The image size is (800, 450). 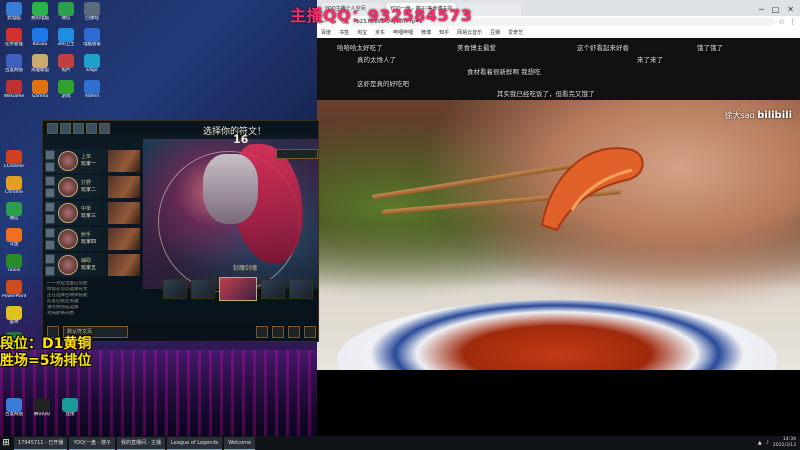 What do you see at coordinates (42, 405) in the screenshot?
I see `qq-icon` at bounding box center [42, 405].